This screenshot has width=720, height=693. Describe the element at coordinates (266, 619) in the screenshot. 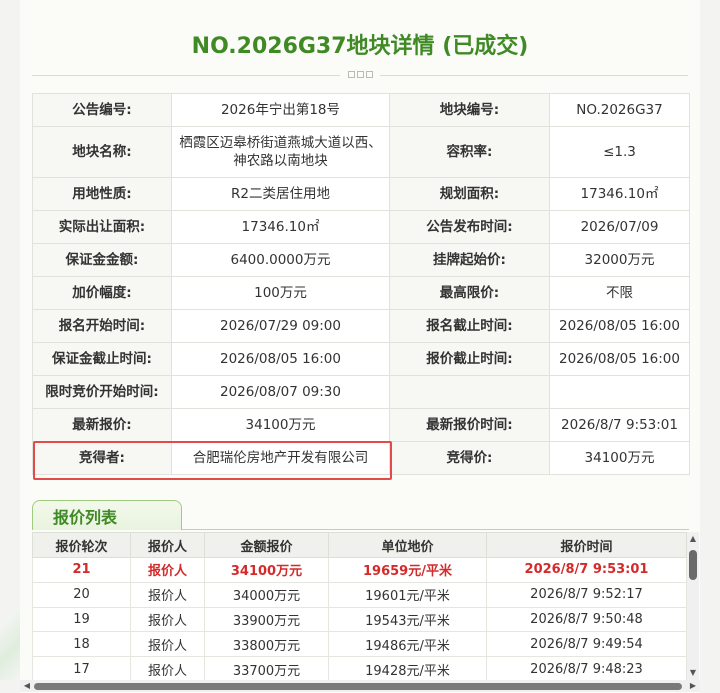

I see `bid-cell: 33900万元` at that location.